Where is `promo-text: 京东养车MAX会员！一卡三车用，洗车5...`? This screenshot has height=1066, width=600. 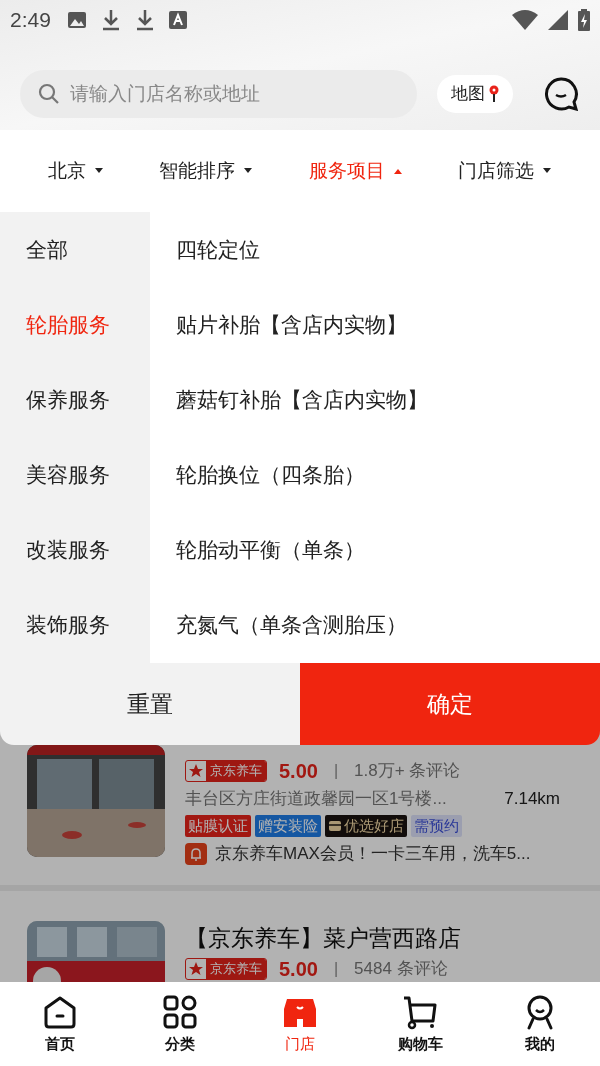 promo-text: 京东养车MAX会员！一卡三车用，洗车5... is located at coordinates (373, 854).